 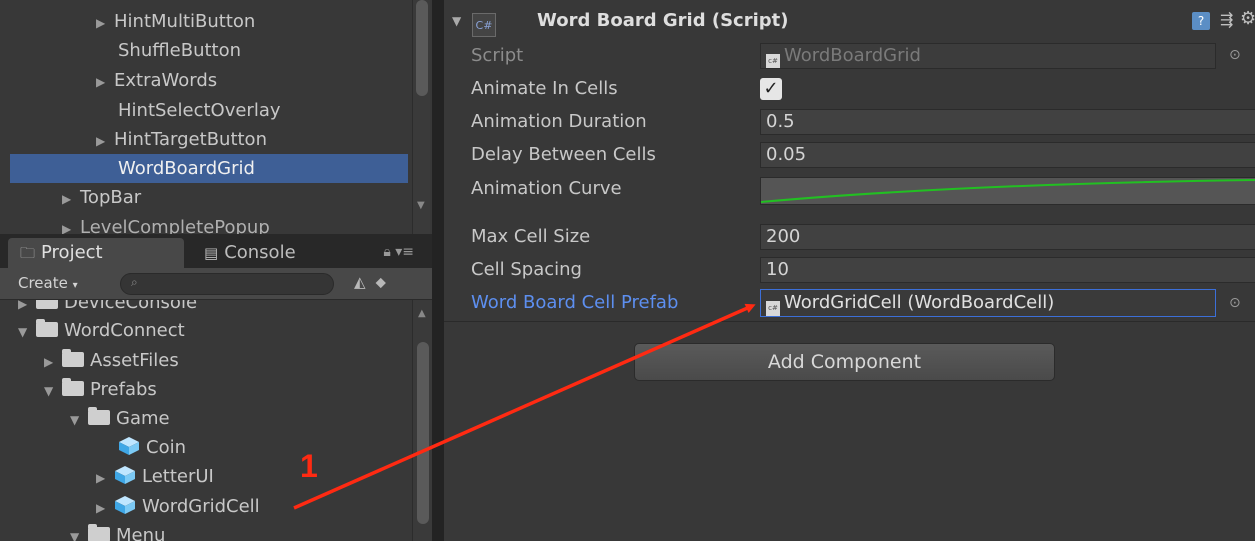 I want to click on hierarchy-item-levelcompletepopup: ▶ LevelCompletePopup, so click(x=135, y=223).